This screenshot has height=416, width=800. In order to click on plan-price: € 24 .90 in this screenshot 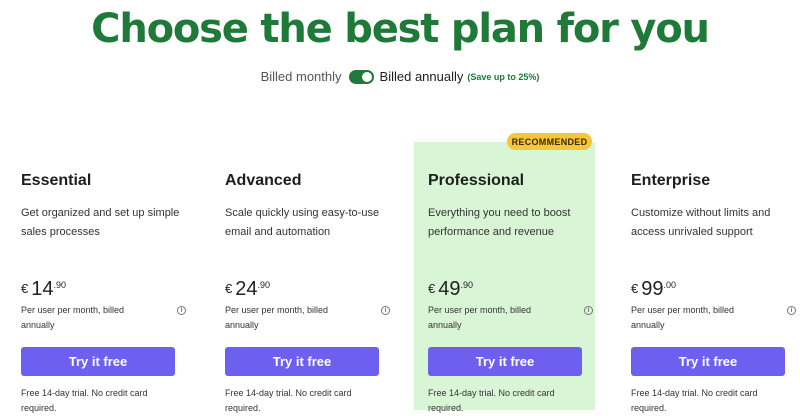, I will do `click(307, 289)`.